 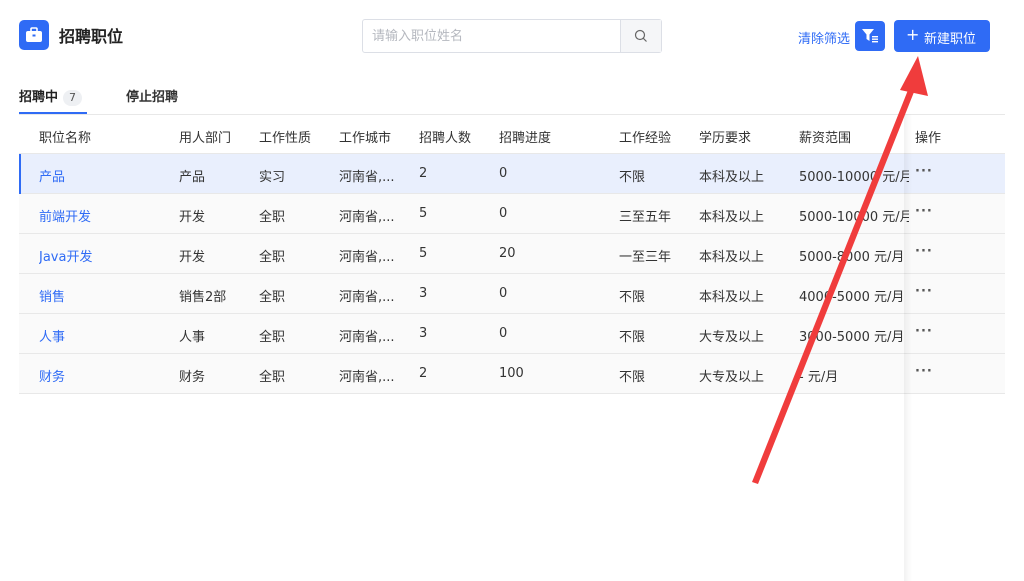 I want to click on type-cell: 实习, so click(x=272, y=177).